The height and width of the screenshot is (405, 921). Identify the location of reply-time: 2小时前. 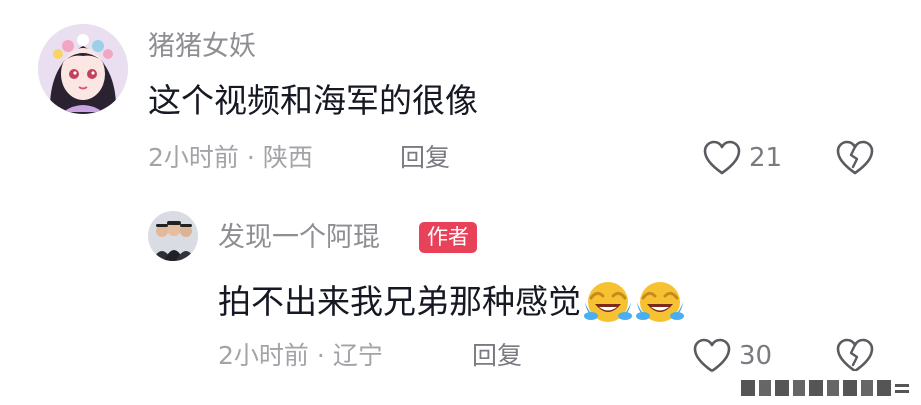
(263, 355).